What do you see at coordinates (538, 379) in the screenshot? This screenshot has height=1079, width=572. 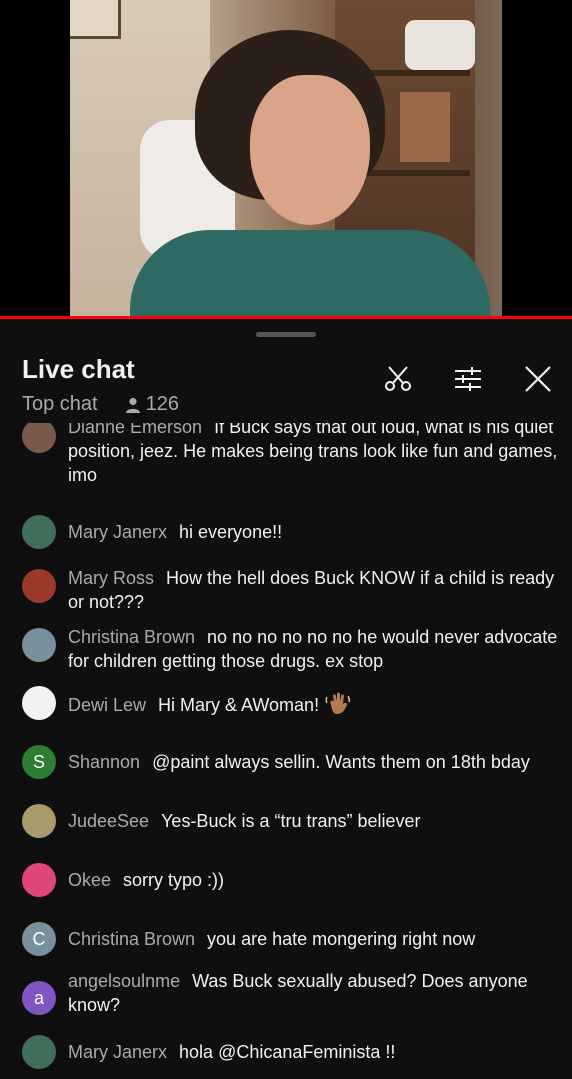 I see `close-icon` at bounding box center [538, 379].